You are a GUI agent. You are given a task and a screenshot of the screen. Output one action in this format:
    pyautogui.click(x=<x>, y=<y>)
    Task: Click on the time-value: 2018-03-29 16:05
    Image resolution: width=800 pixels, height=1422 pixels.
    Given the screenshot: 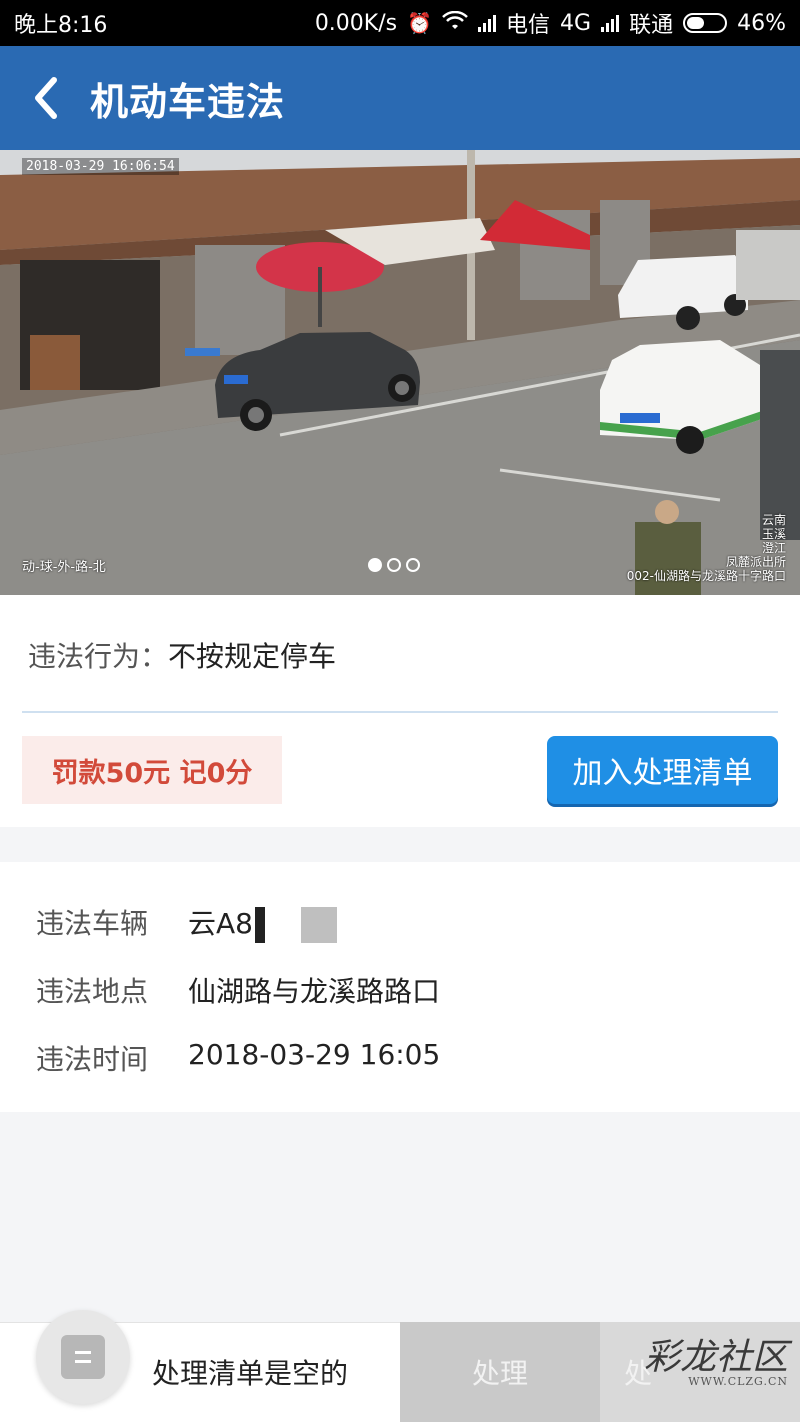 What is the action you would take?
    pyautogui.click(x=314, y=1054)
    